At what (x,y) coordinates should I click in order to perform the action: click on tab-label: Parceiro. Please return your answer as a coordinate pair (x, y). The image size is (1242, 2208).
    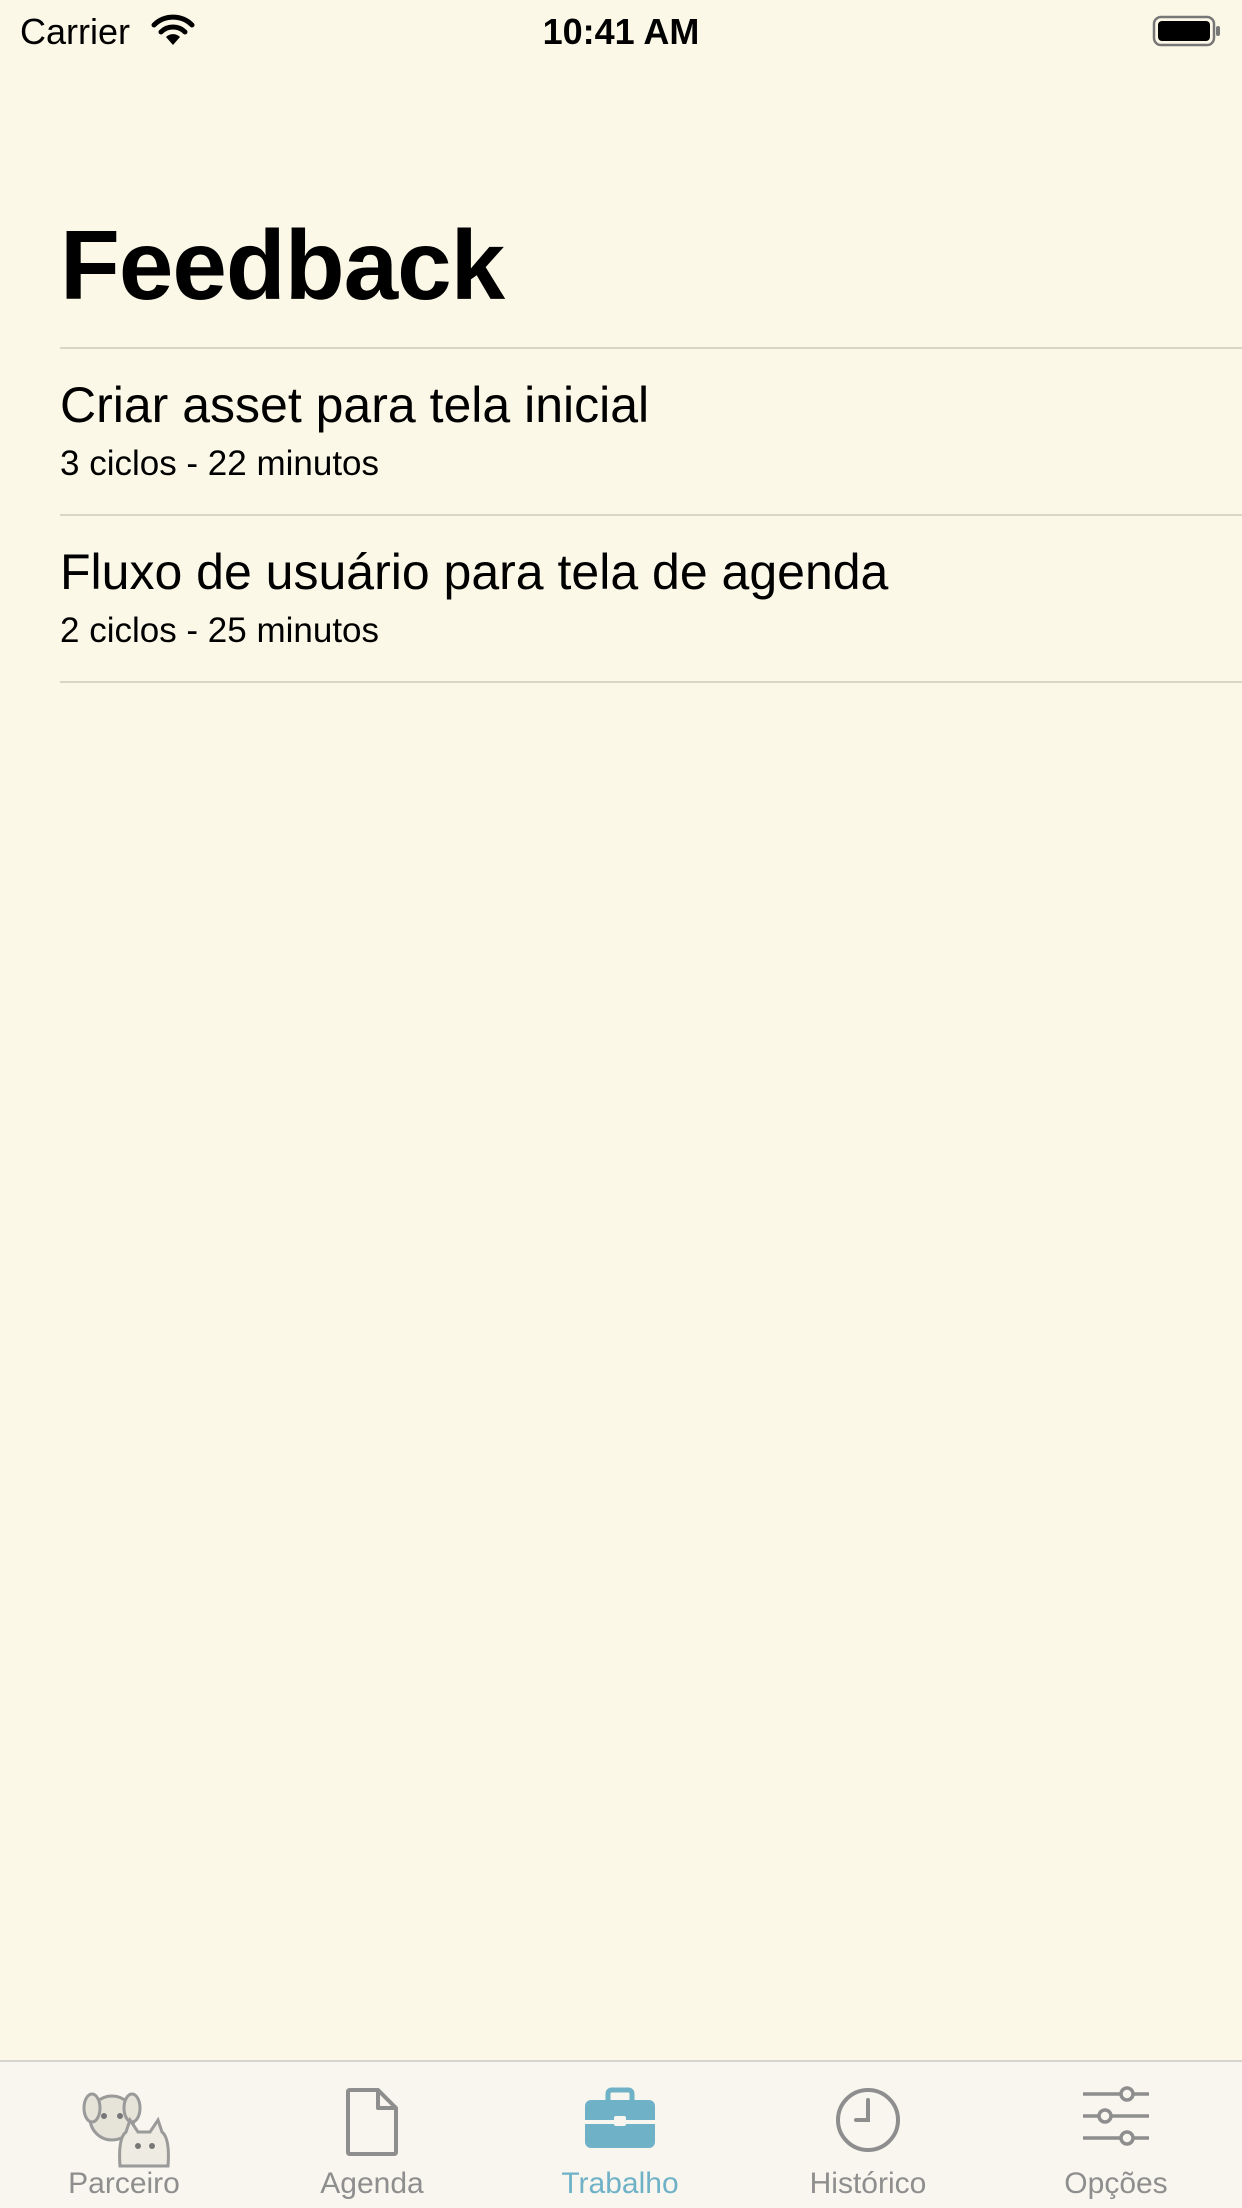
    Looking at the image, I should click on (124, 2183).